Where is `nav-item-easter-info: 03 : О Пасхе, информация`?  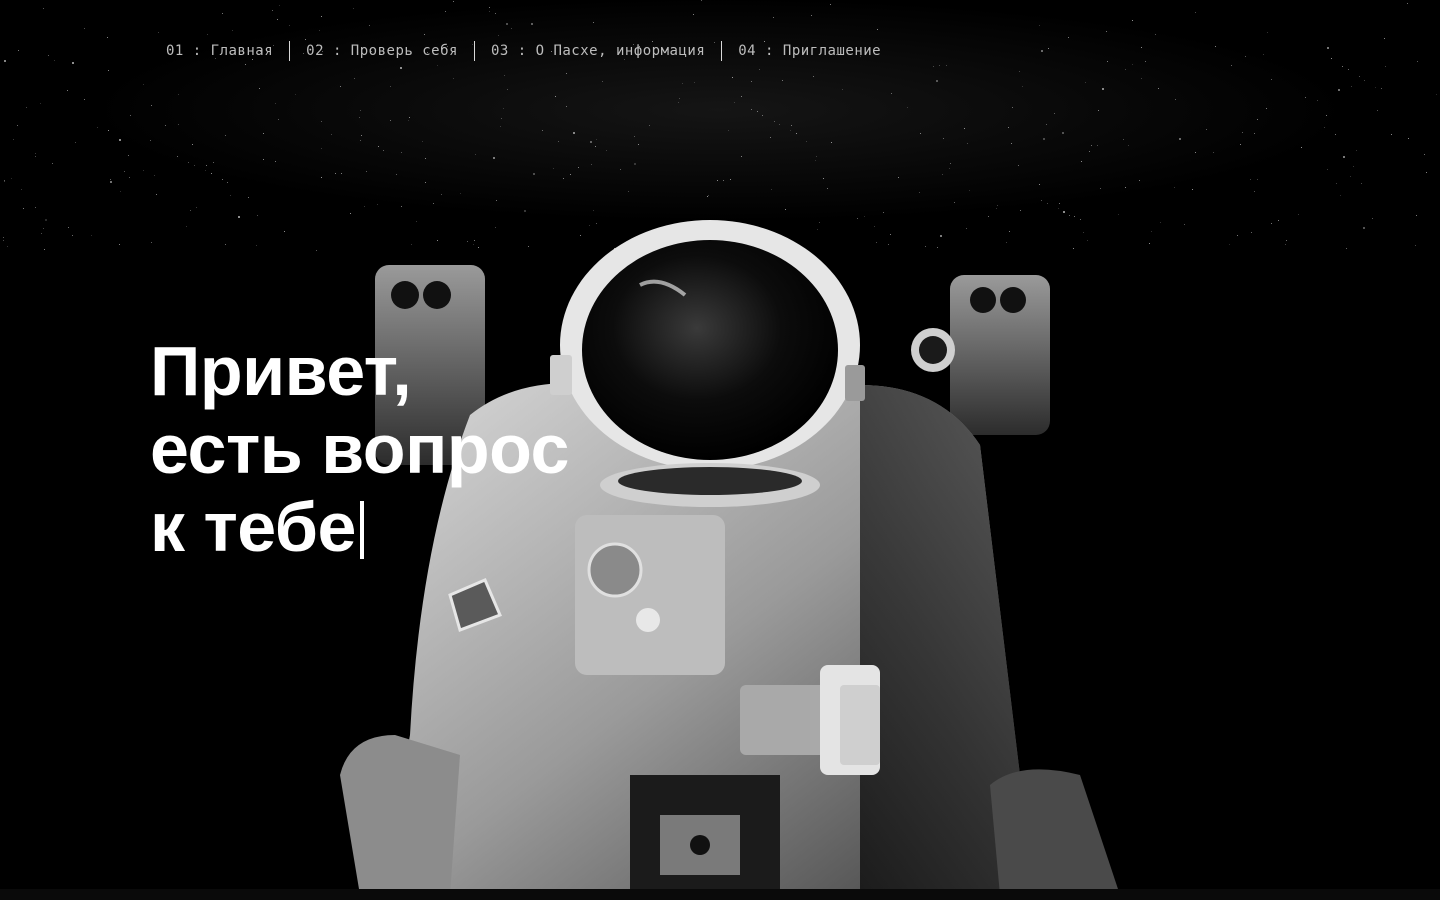
nav-item-easter-info: 03 : О Пасхе, информация is located at coordinates (598, 51).